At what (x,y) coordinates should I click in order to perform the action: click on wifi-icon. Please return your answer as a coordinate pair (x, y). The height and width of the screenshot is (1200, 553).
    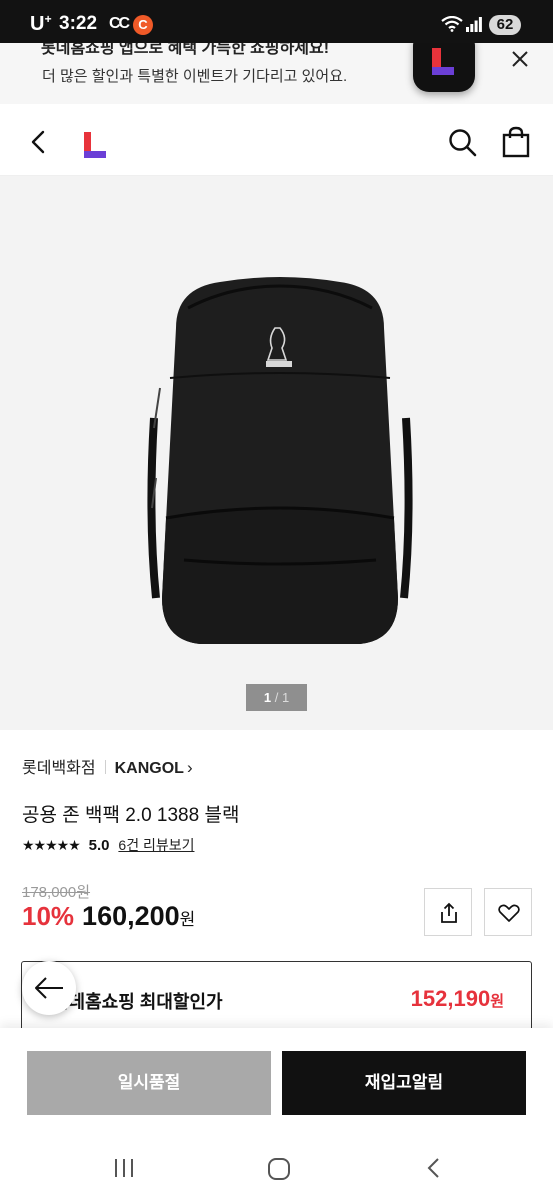
    Looking at the image, I should click on (452, 24).